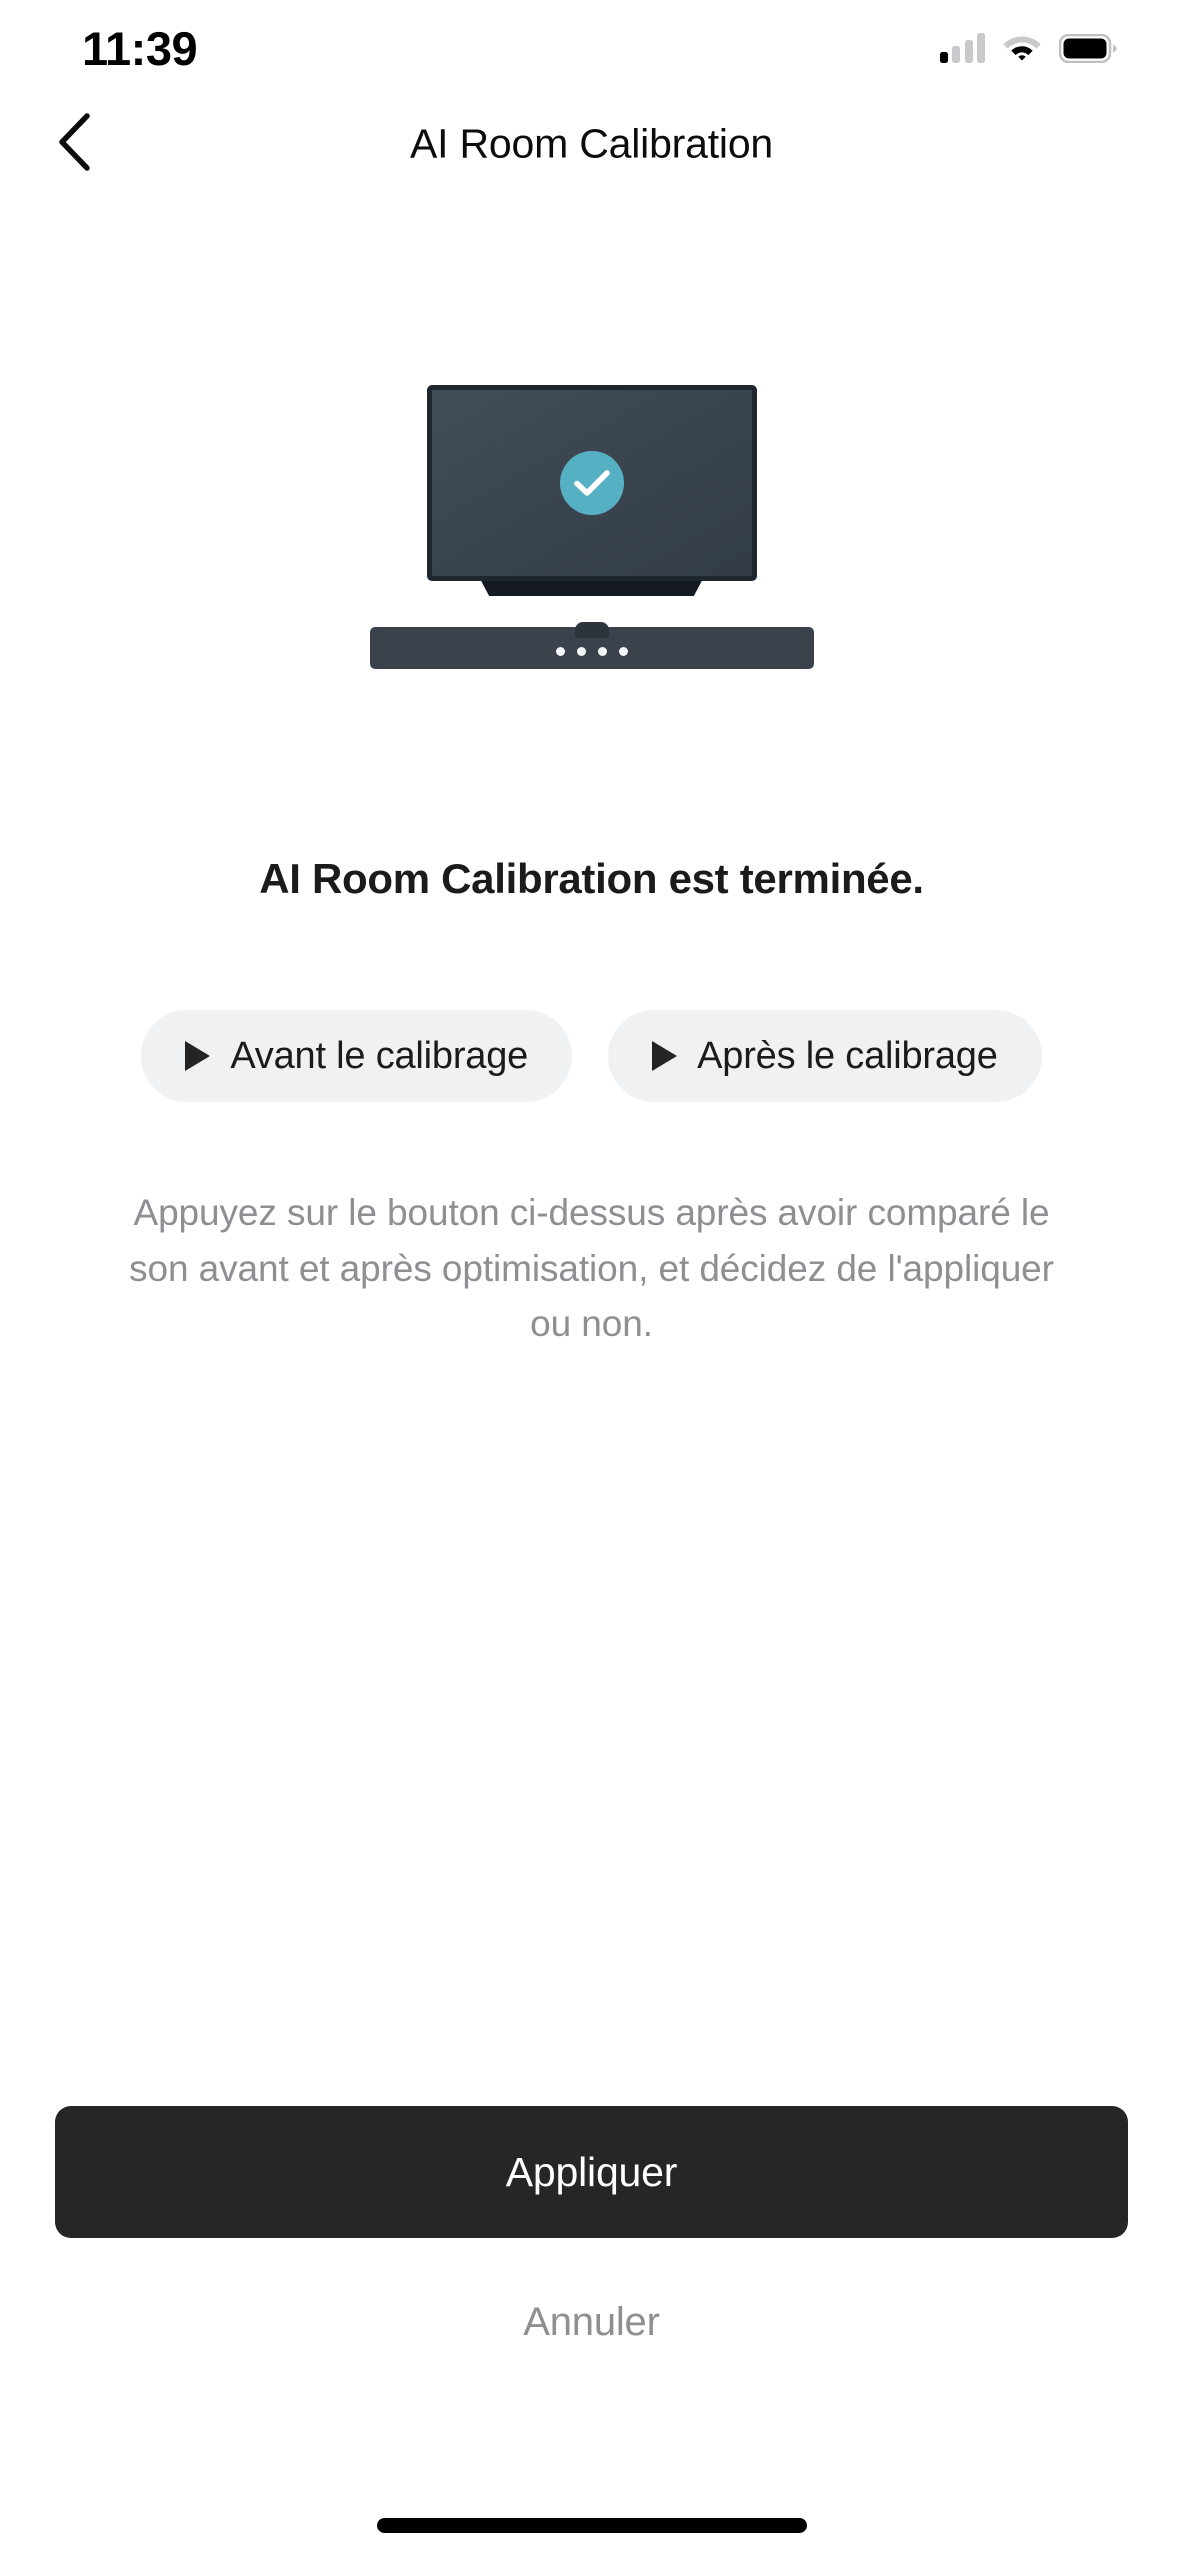 The width and height of the screenshot is (1183, 2560). I want to click on soundbar-led-indicators, so click(591, 651).